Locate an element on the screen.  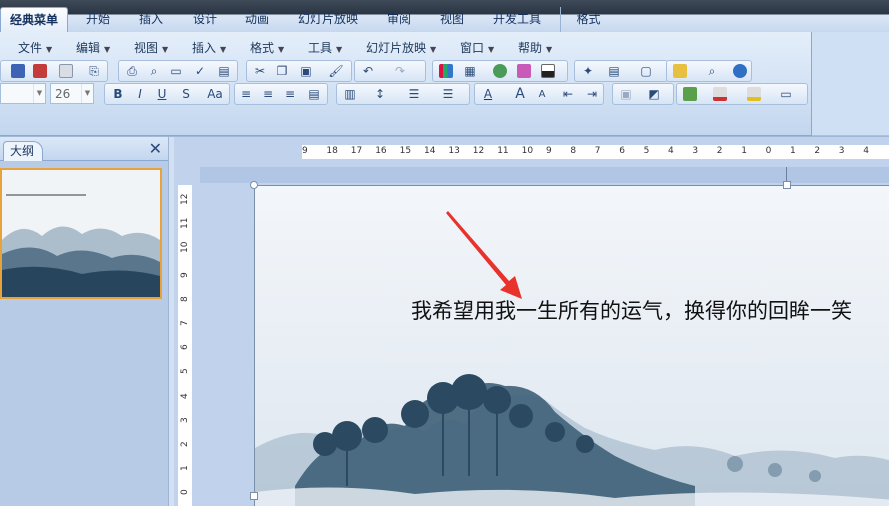
quick-styles-icon is located at coordinates (690, 94).